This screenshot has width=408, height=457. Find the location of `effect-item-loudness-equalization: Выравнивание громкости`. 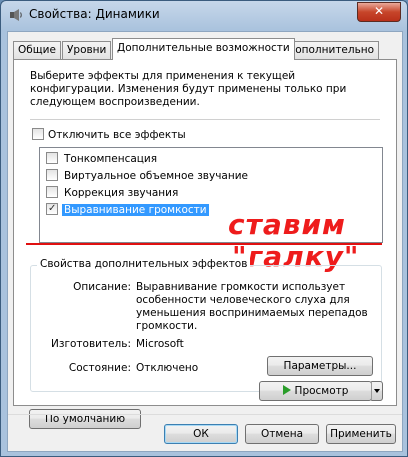

effect-item-loudness-equalization: Выравнивание громкости is located at coordinates (127, 209).